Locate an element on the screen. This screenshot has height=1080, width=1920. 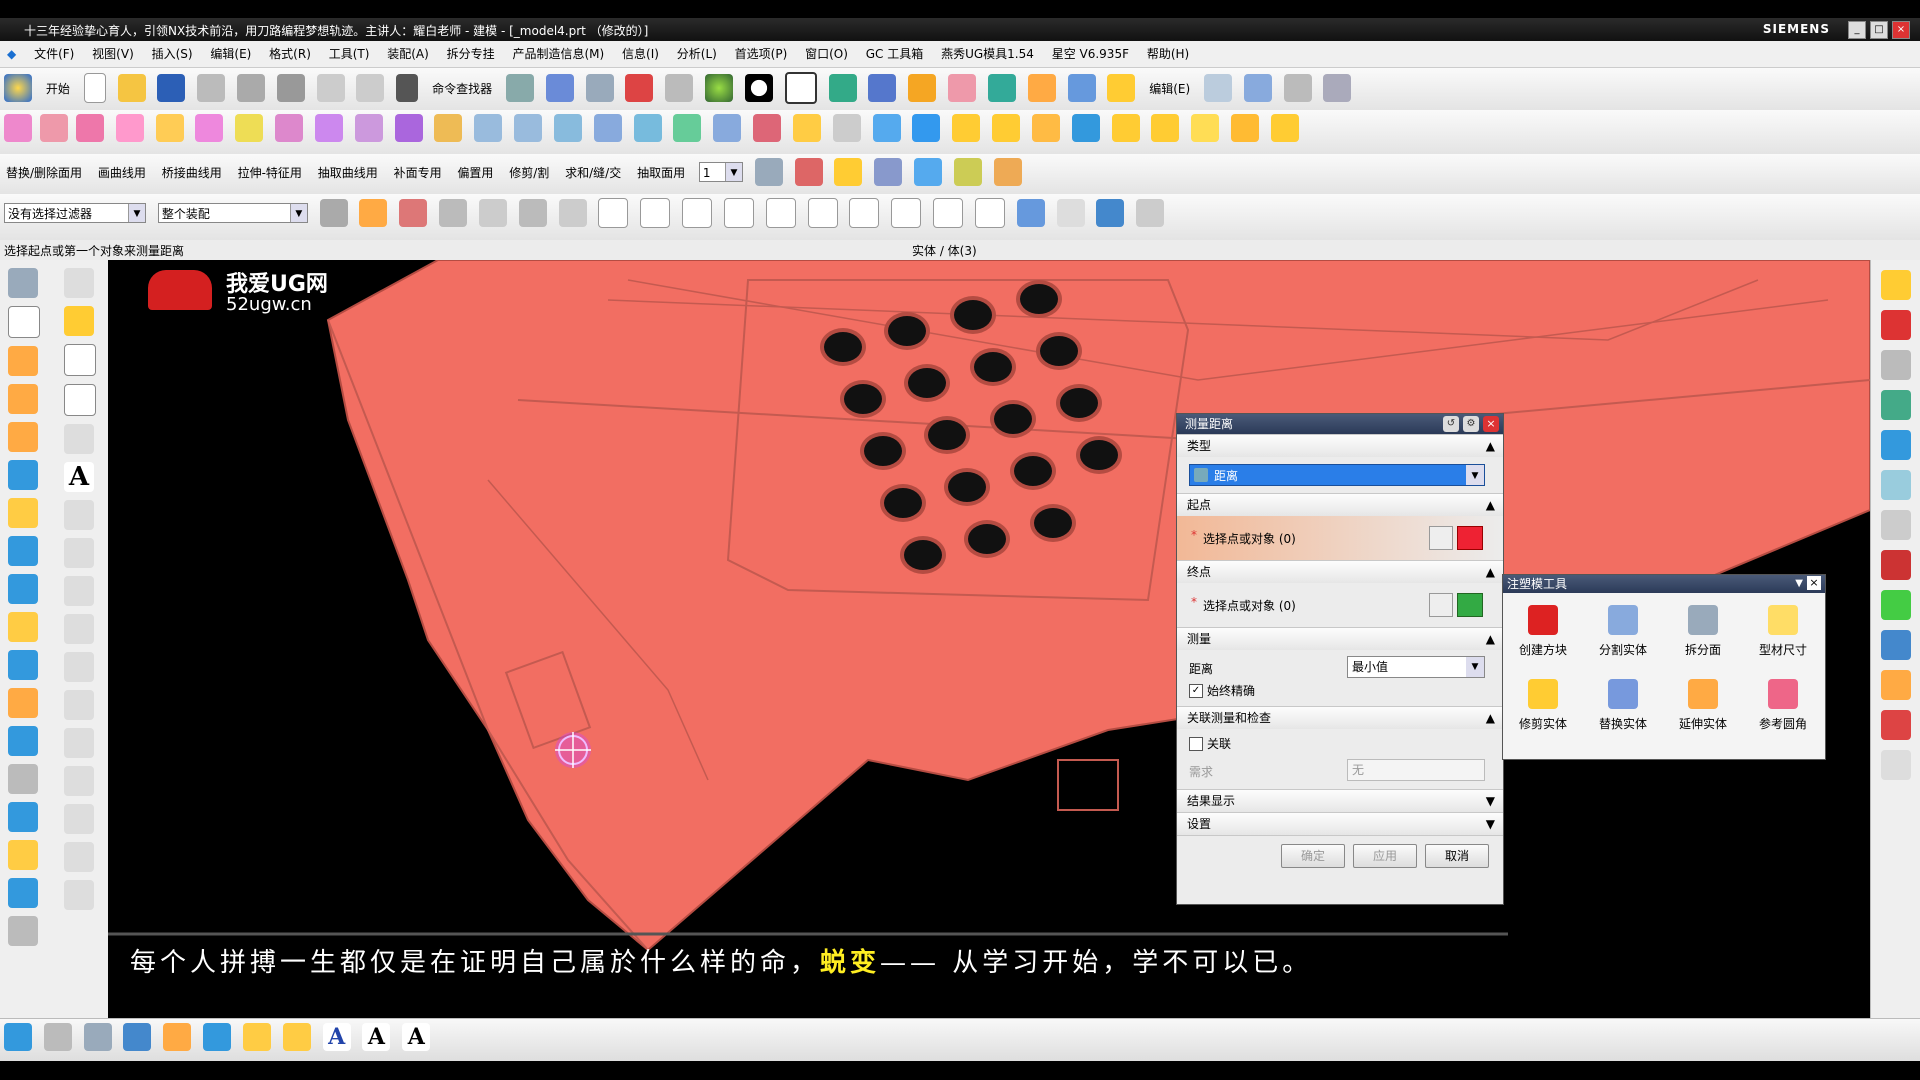
roles-icon is located at coordinates (1896, 685).